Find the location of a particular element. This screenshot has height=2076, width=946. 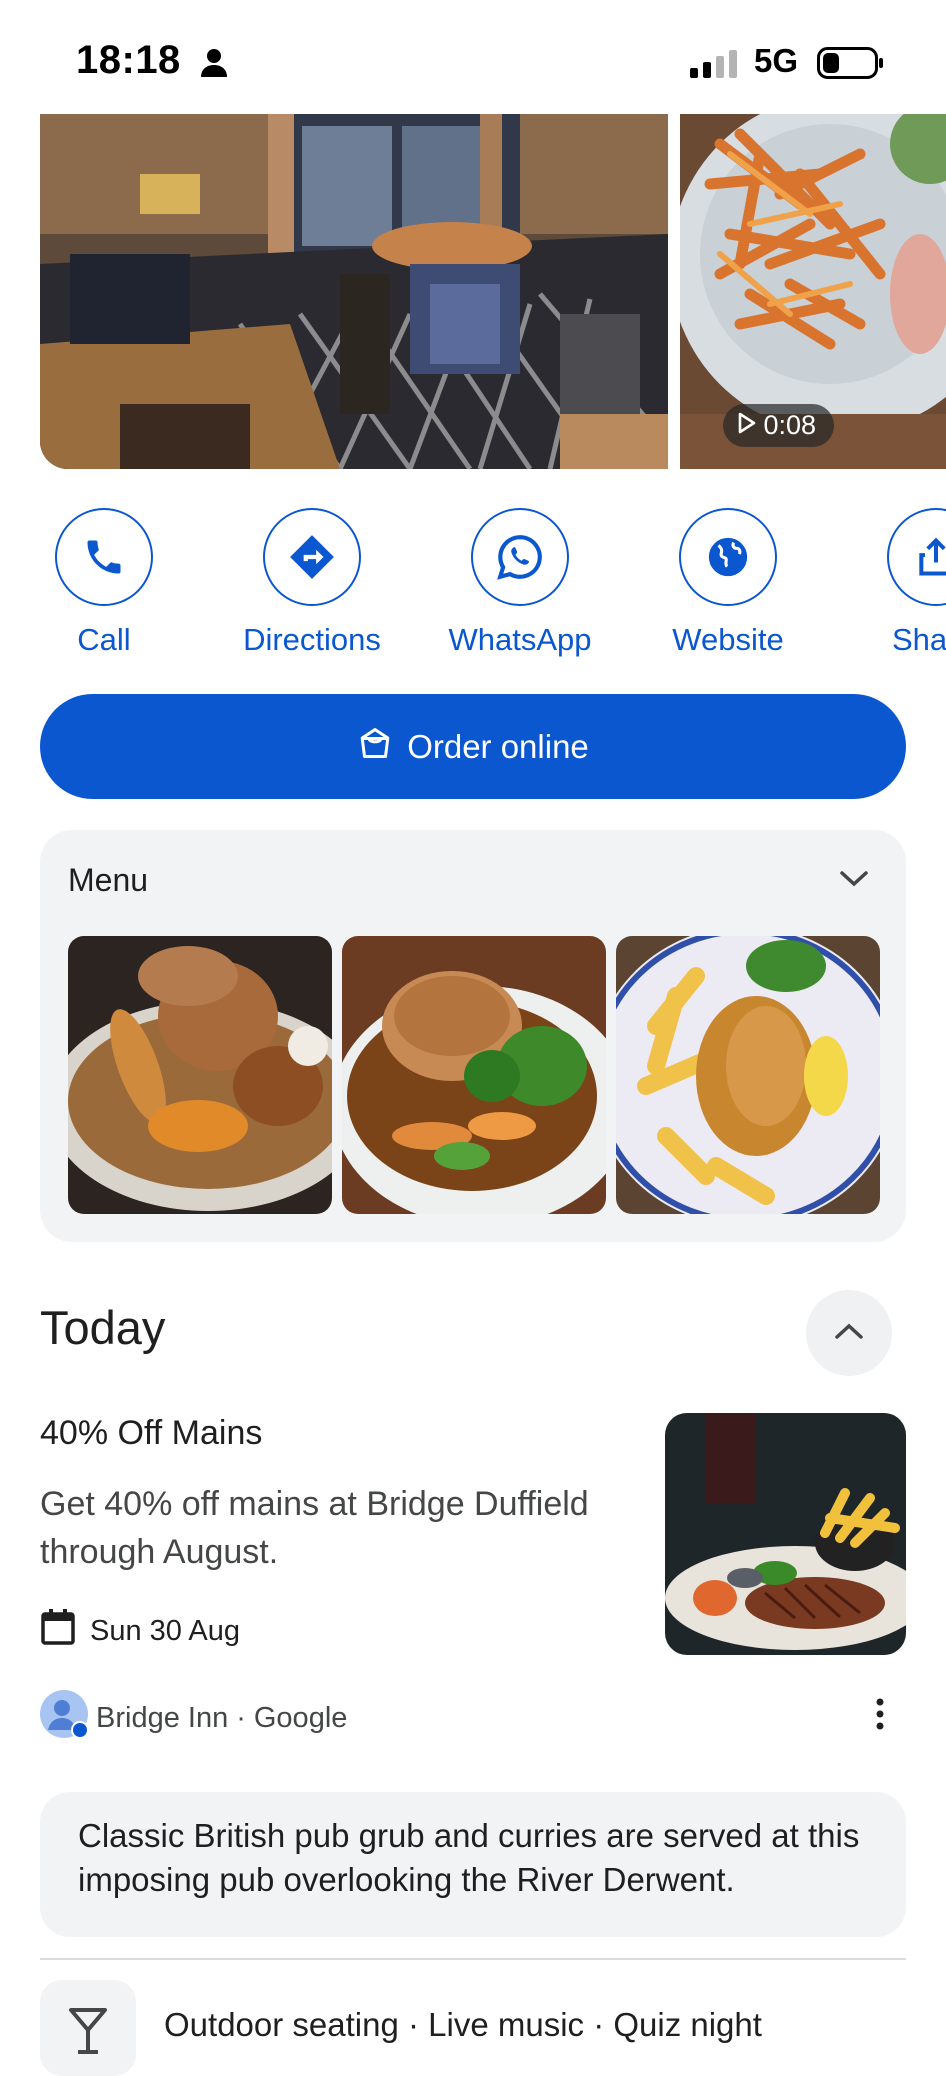

calendar-icon is located at coordinates (58, 1631).